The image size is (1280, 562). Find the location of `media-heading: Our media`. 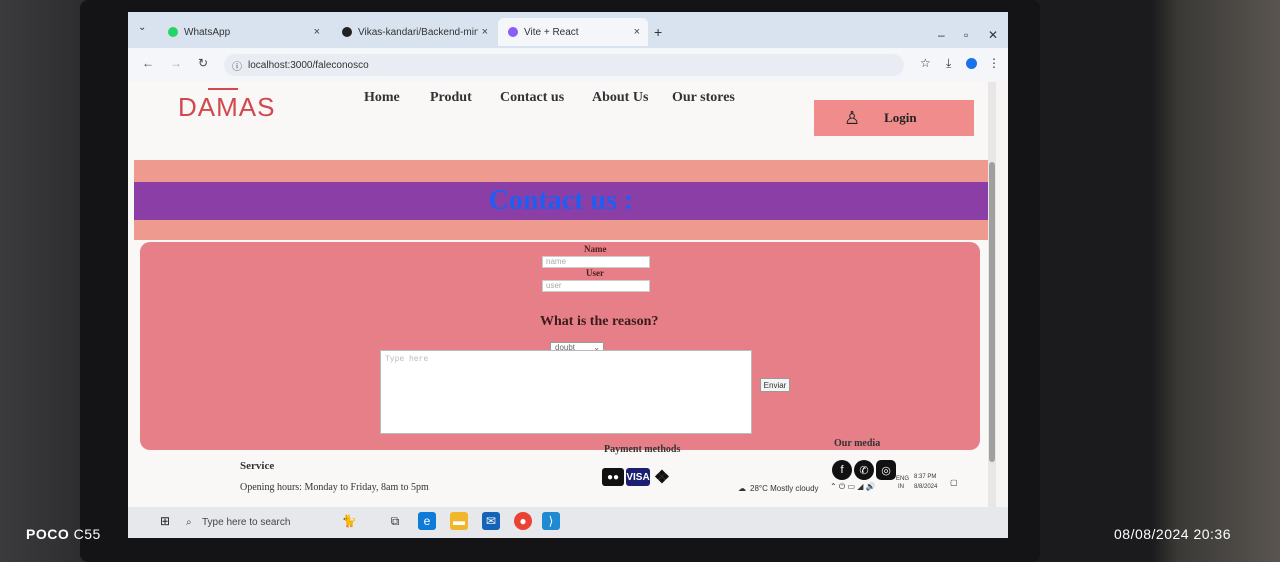

media-heading: Our media is located at coordinates (857, 443).